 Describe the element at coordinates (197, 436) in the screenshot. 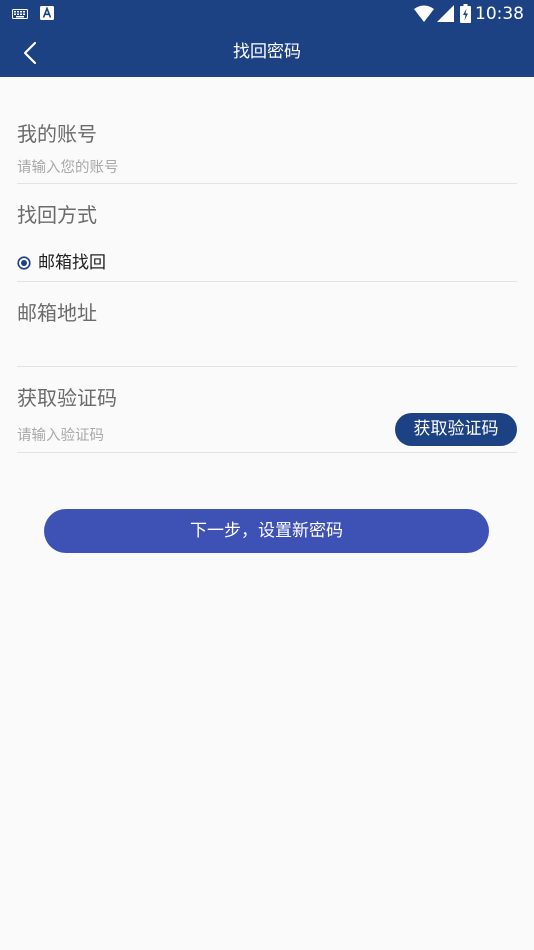

I see `code-input` at that location.